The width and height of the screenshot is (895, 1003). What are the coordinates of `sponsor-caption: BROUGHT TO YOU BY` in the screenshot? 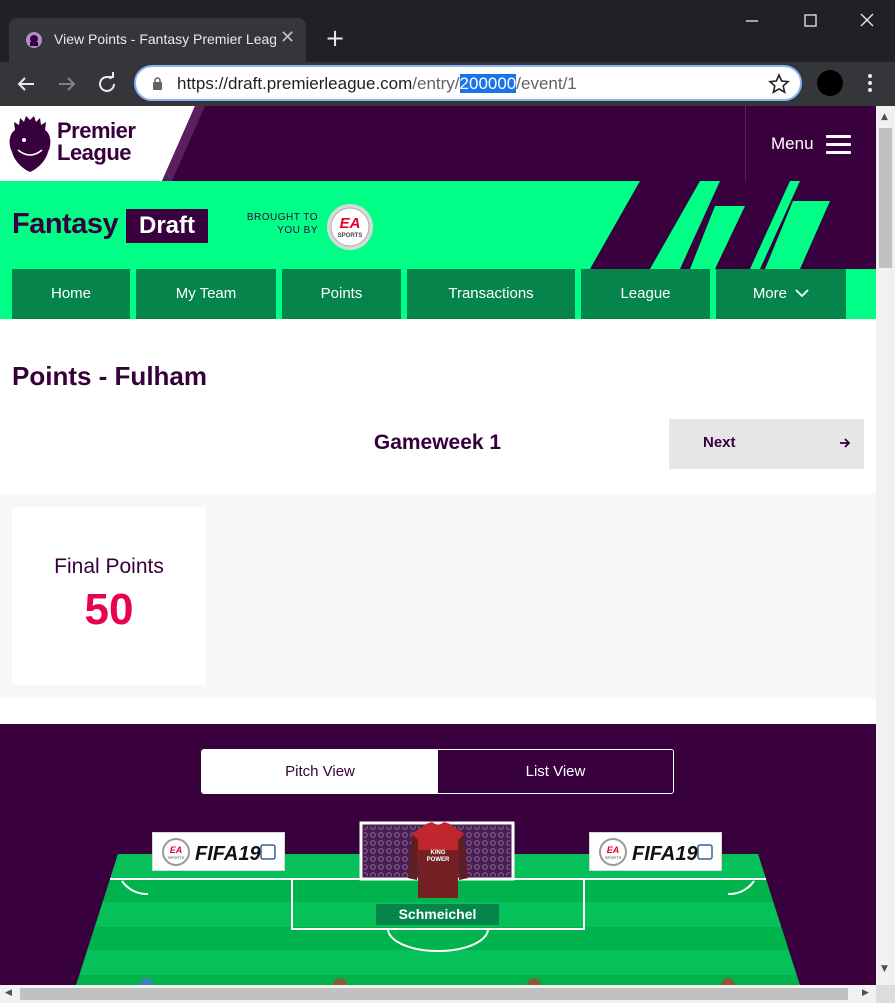 It's located at (275, 224).